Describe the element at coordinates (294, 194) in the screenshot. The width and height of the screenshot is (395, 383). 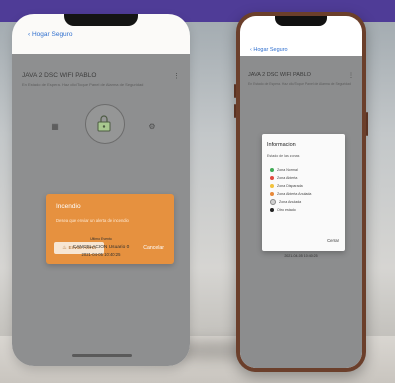
I see `zone-label: Zona Abierta Anulada` at that location.